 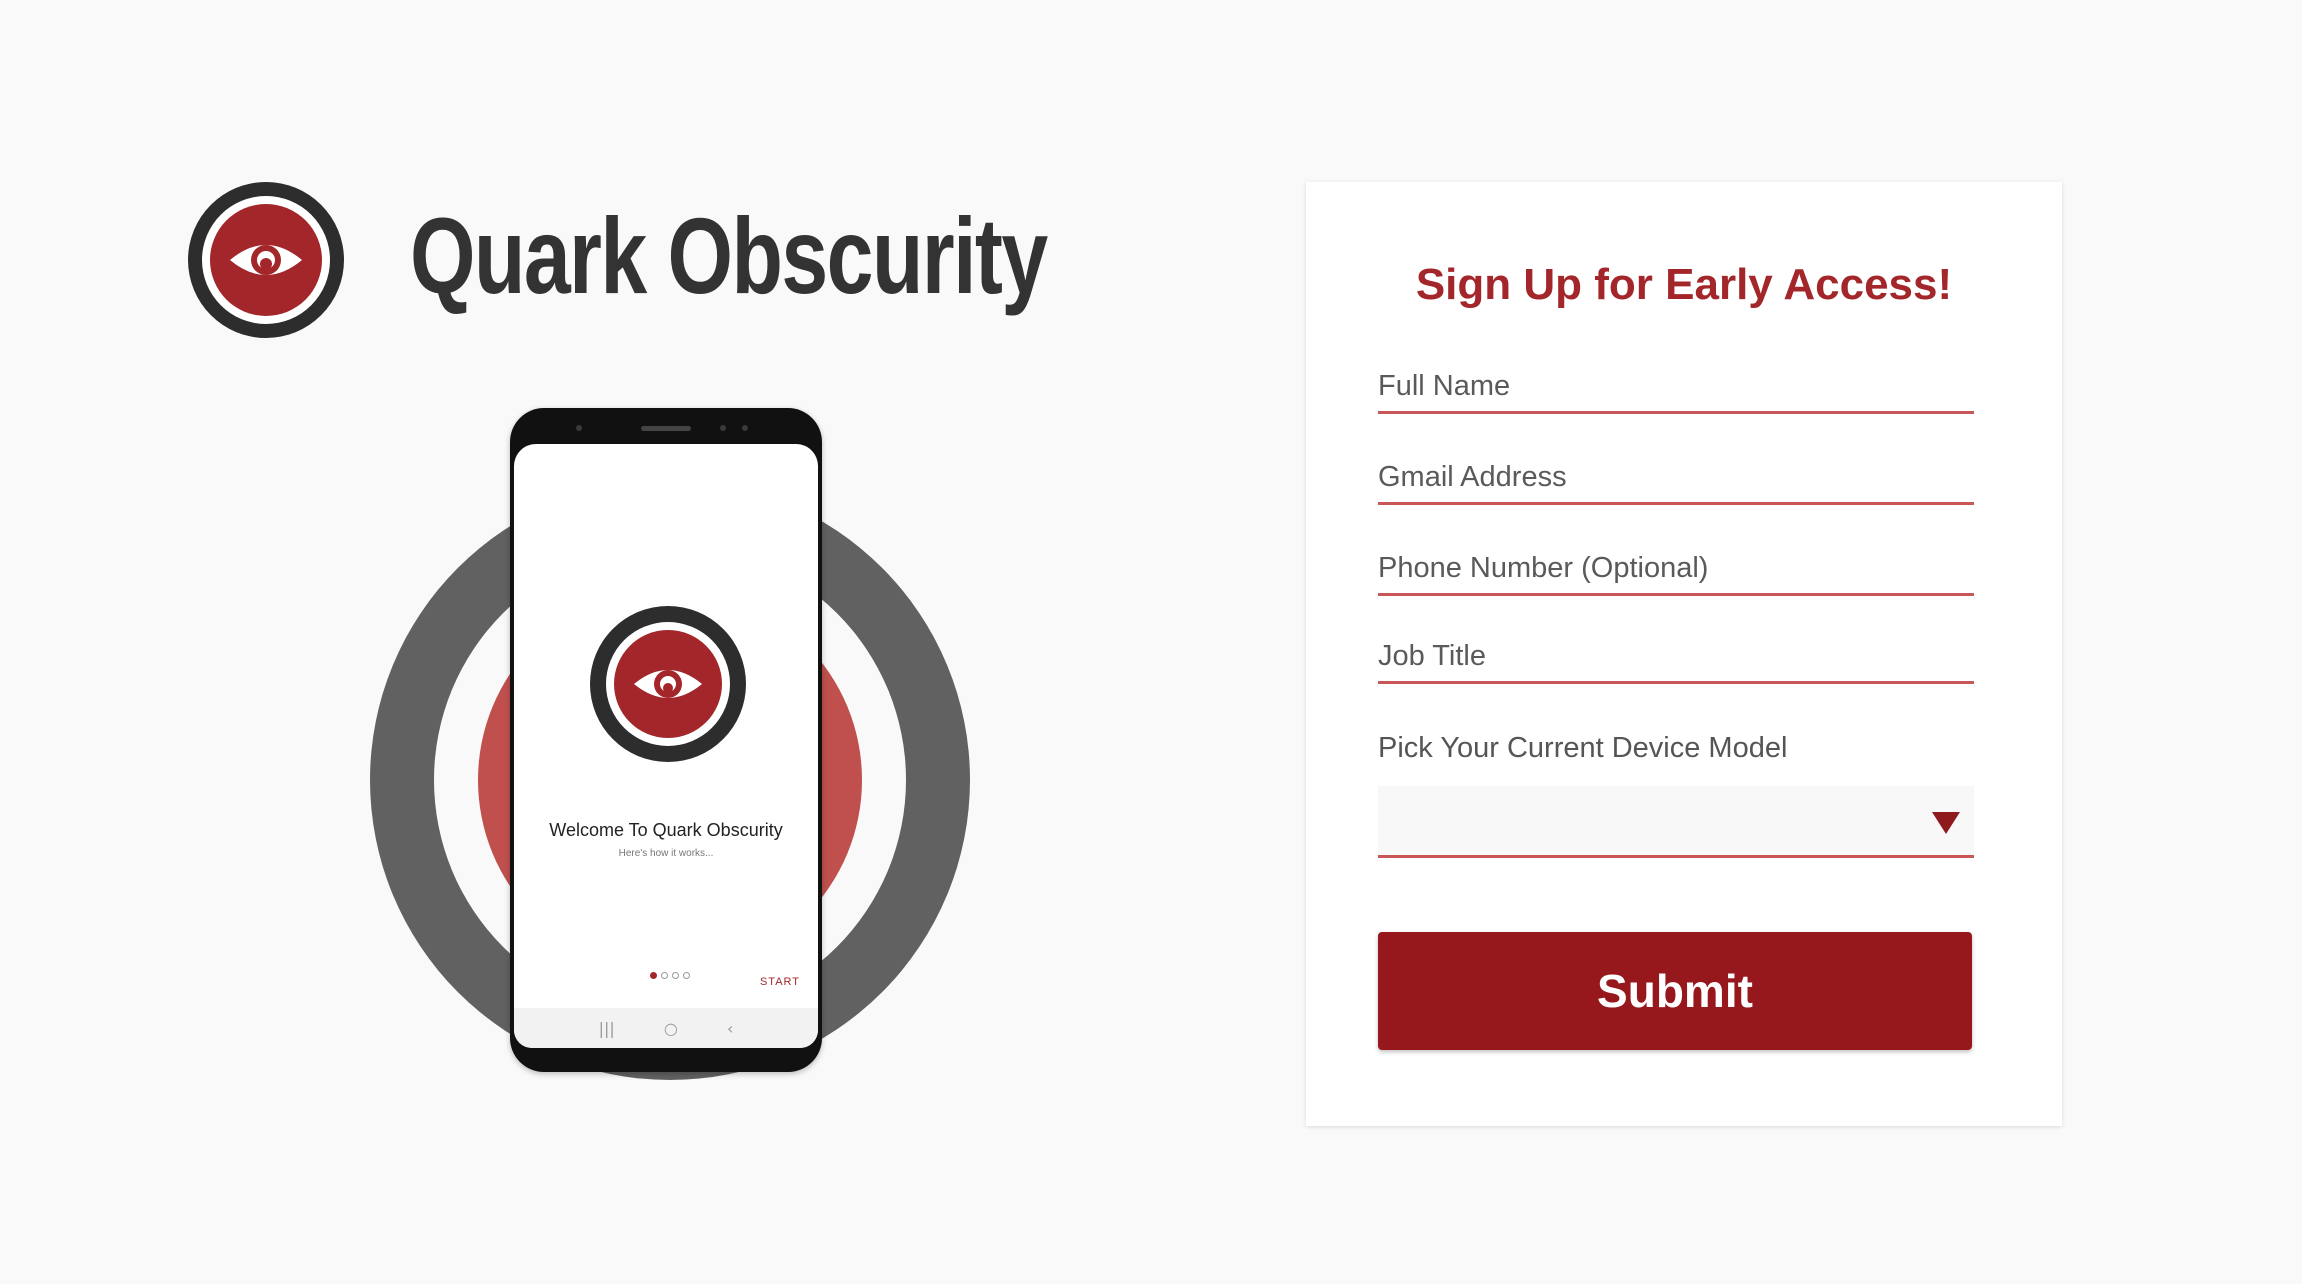 What do you see at coordinates (1946, 823) in the screenshot?
I see `dropdown-arrow-icon` at bounding box center [1946, 823].